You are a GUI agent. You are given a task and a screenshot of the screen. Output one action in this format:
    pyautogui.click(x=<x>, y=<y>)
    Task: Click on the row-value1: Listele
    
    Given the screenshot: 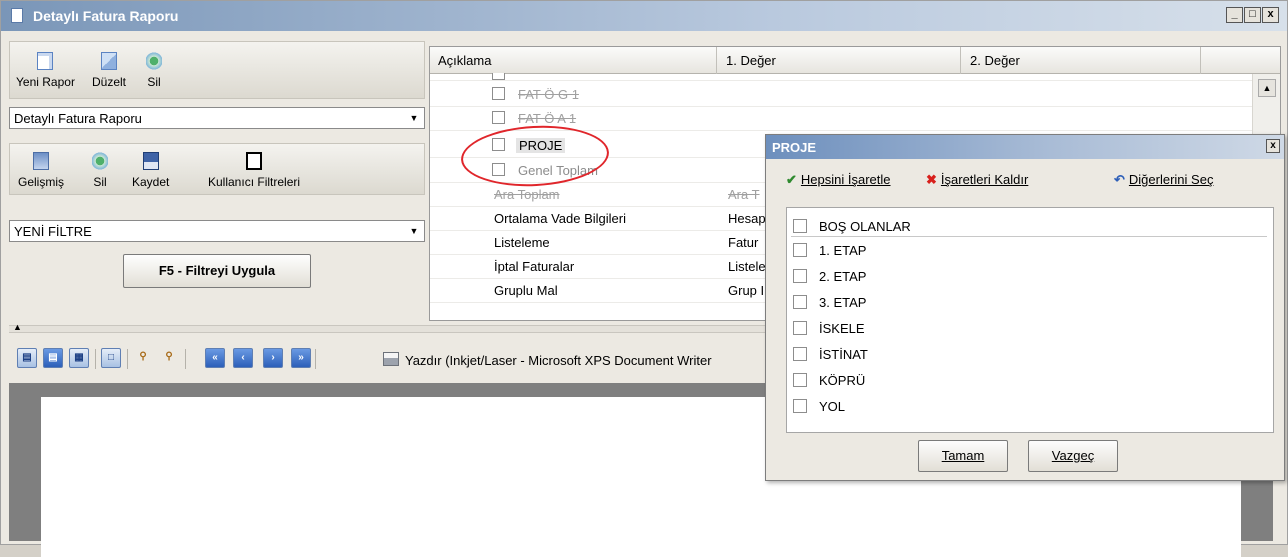 What is the action you would take?
    pyautogui.click(x=747, y=266)
    